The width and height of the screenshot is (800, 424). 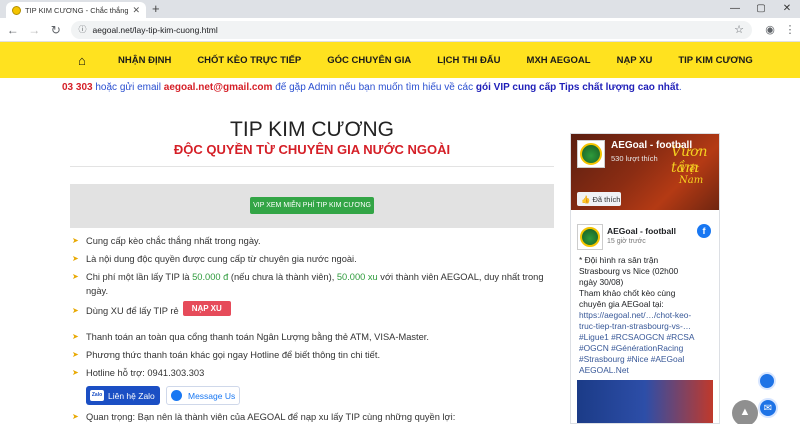 I want to click on facebook-icon: f, so click(x=704, y=231).